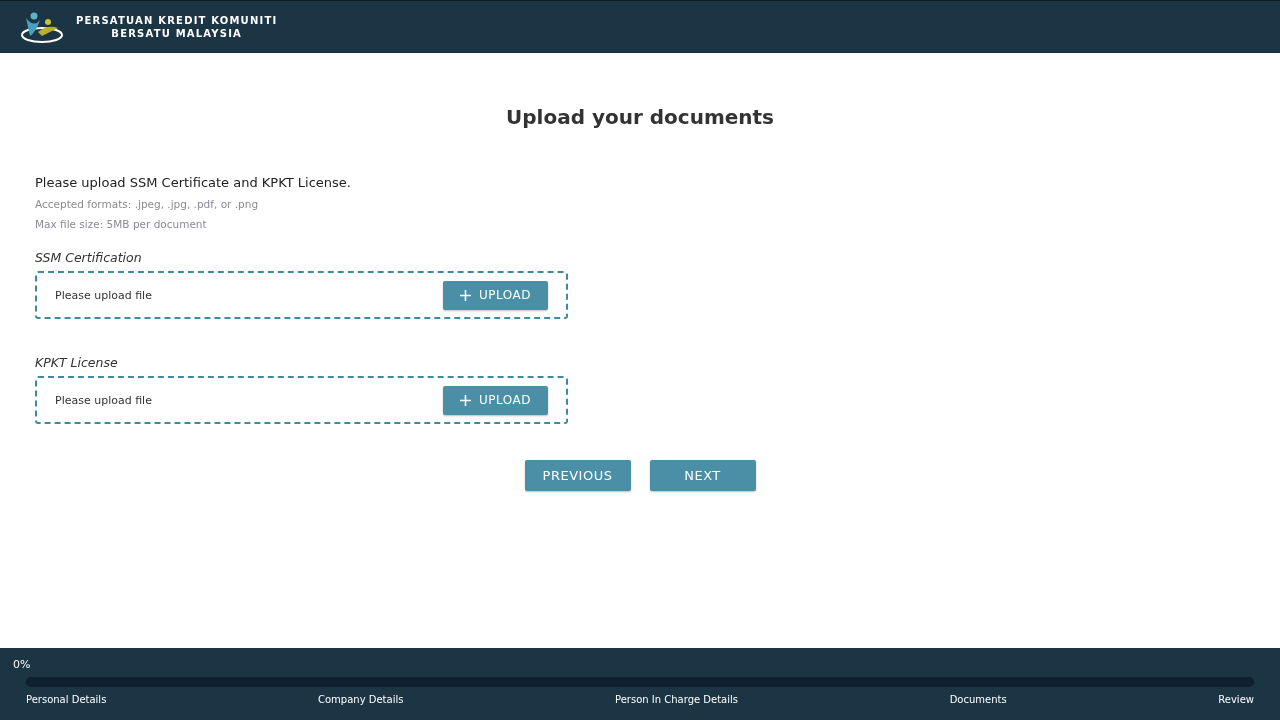 This screenshot has height=720, width=1280. Describe the element at coordinates (66, 699) in the screenshot. I see `progress-step: Personal Details` at that location.